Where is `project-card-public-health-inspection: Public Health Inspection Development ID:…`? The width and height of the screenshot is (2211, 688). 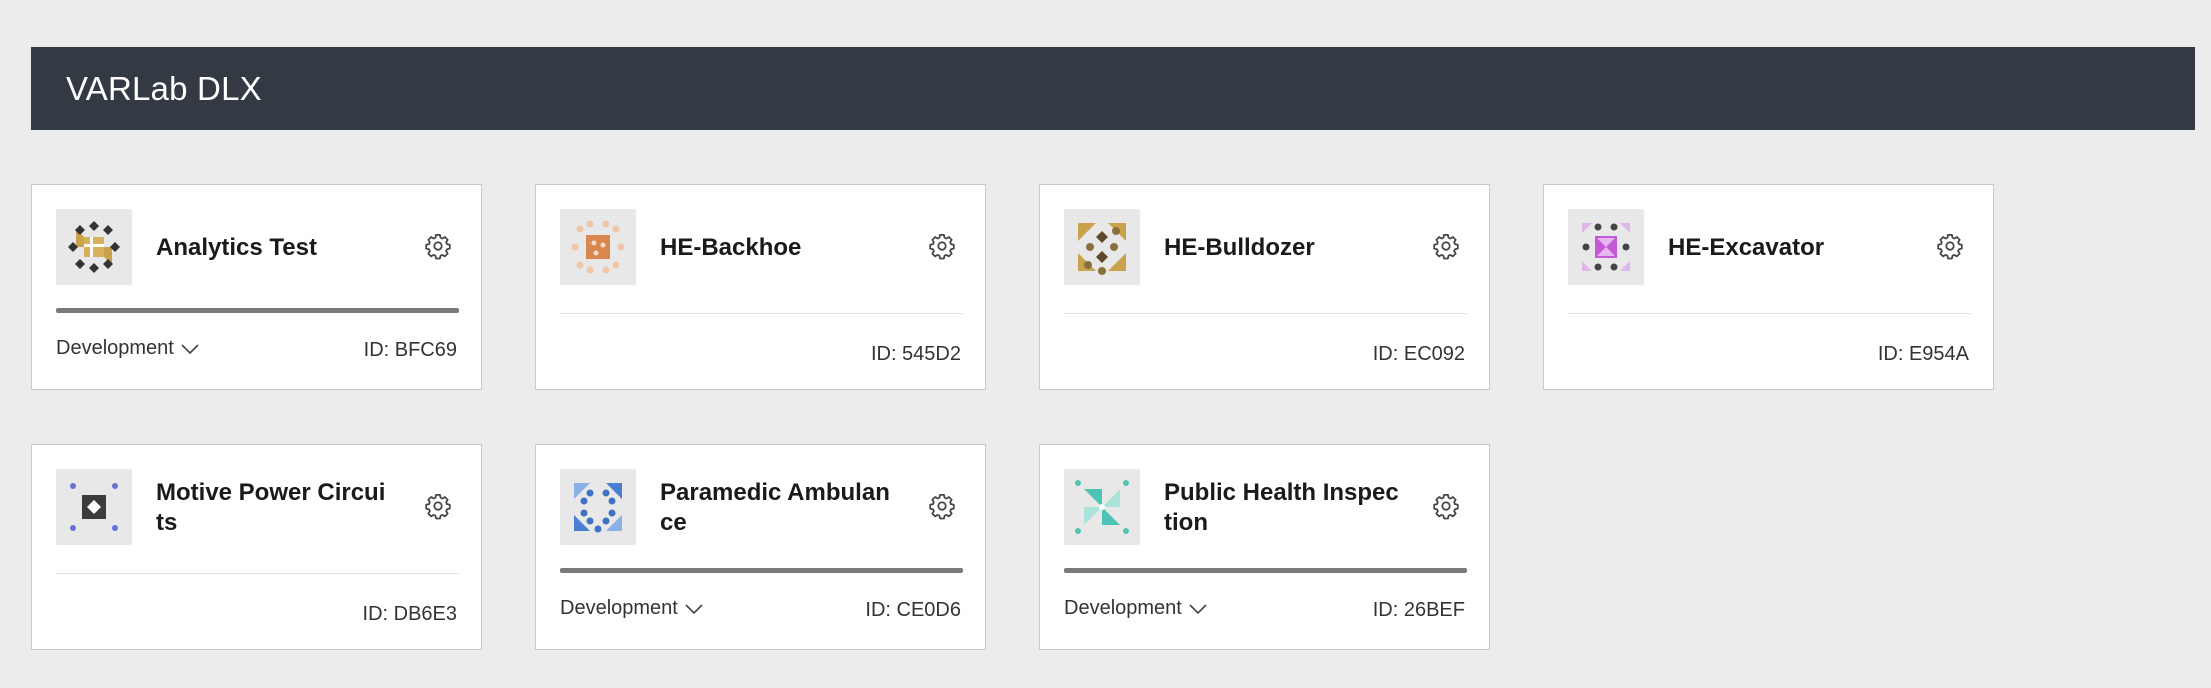
project-card-public-health-inspection: Public Health Inspection Development ID:… is located at coordinates (1264, 547).